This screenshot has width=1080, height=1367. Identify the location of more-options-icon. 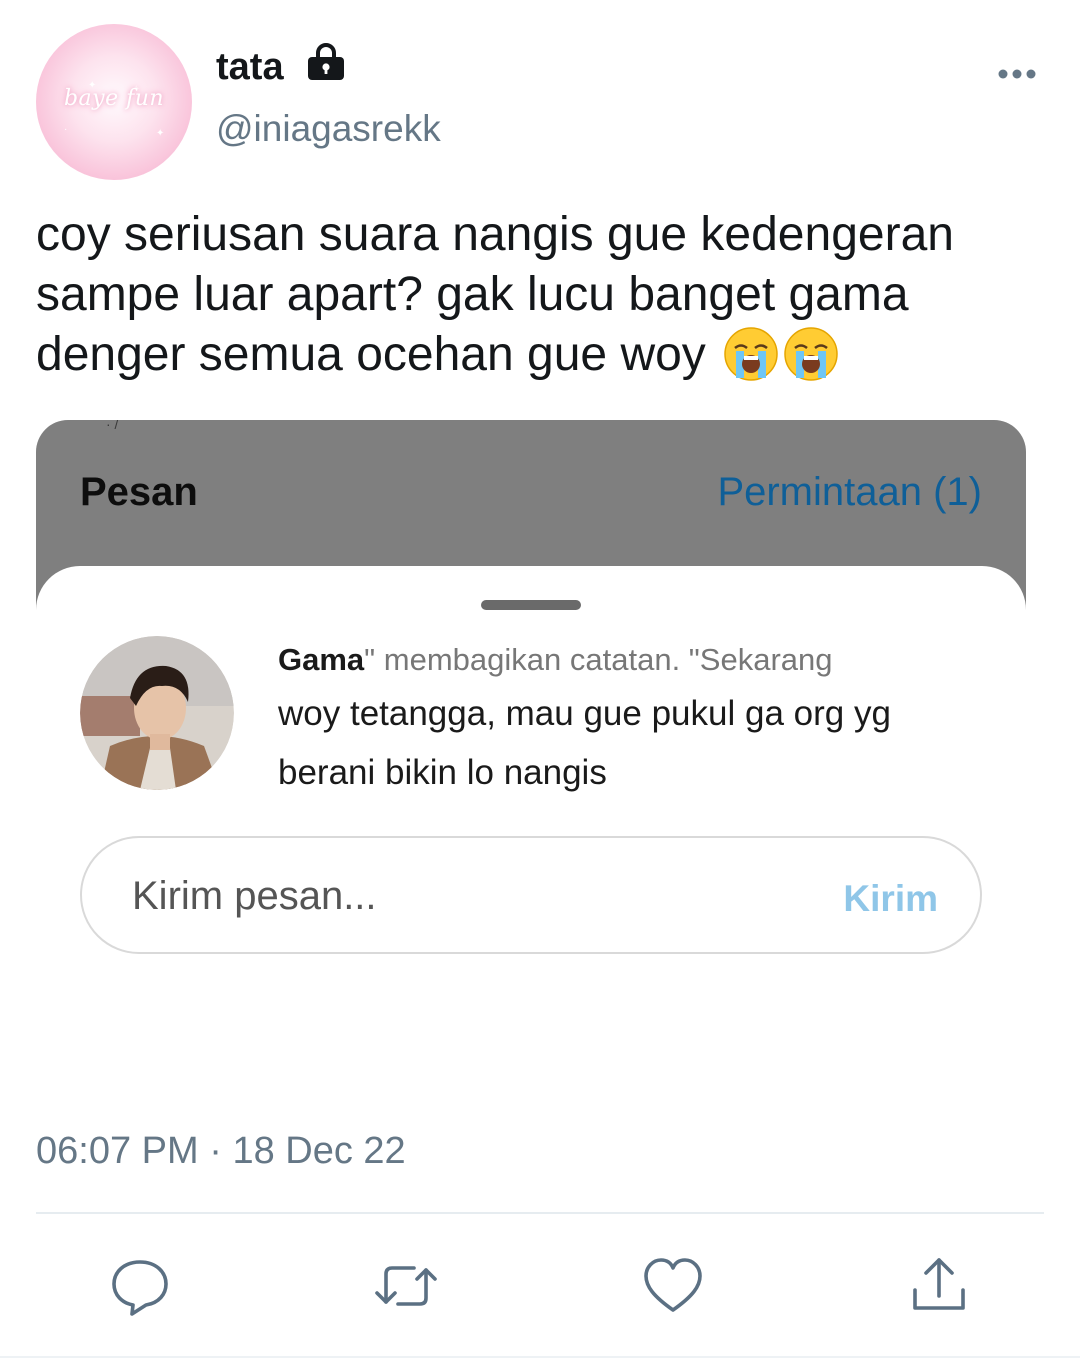
(1017, 74).